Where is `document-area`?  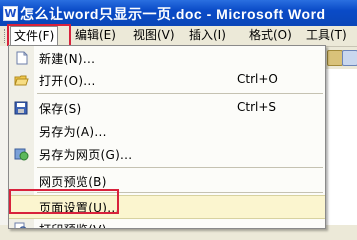 document-area is located at coordinates (341, 147).